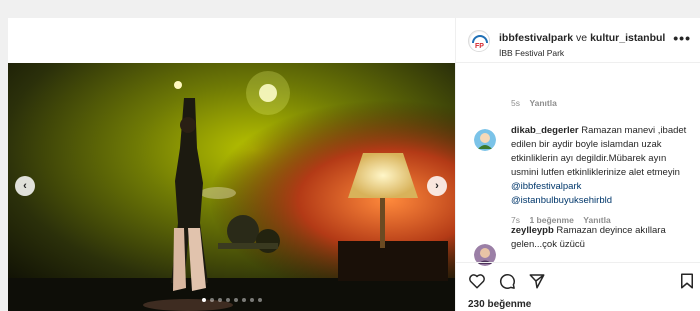 This screenshot has height=311, width=700. I want to click on festival-logo-icon: FP, so click(479, 41).